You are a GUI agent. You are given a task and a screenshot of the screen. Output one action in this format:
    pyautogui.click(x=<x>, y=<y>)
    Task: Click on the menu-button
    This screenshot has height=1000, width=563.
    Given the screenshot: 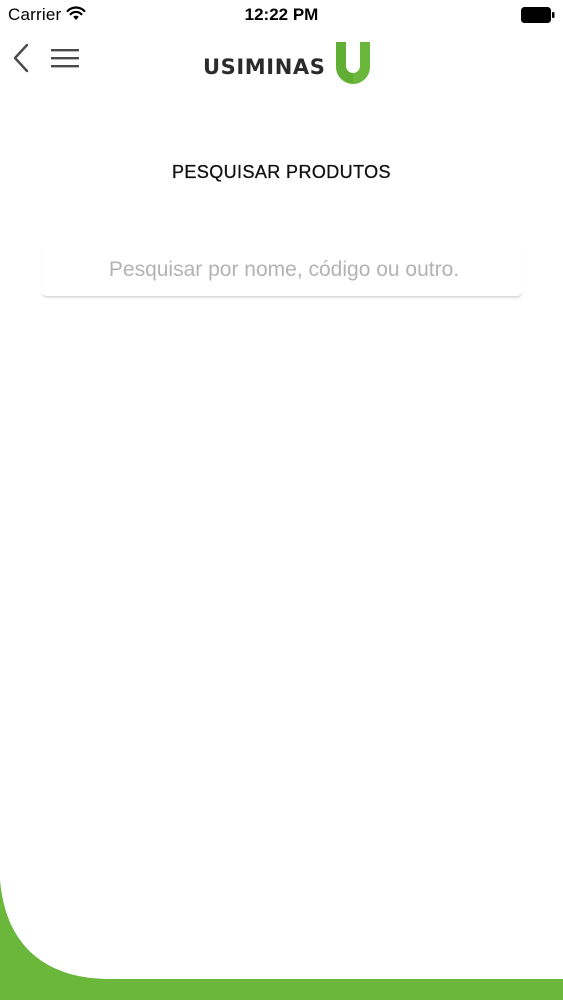 What is the action you would take?
    pyautogui.click(x=65, y=58)
    